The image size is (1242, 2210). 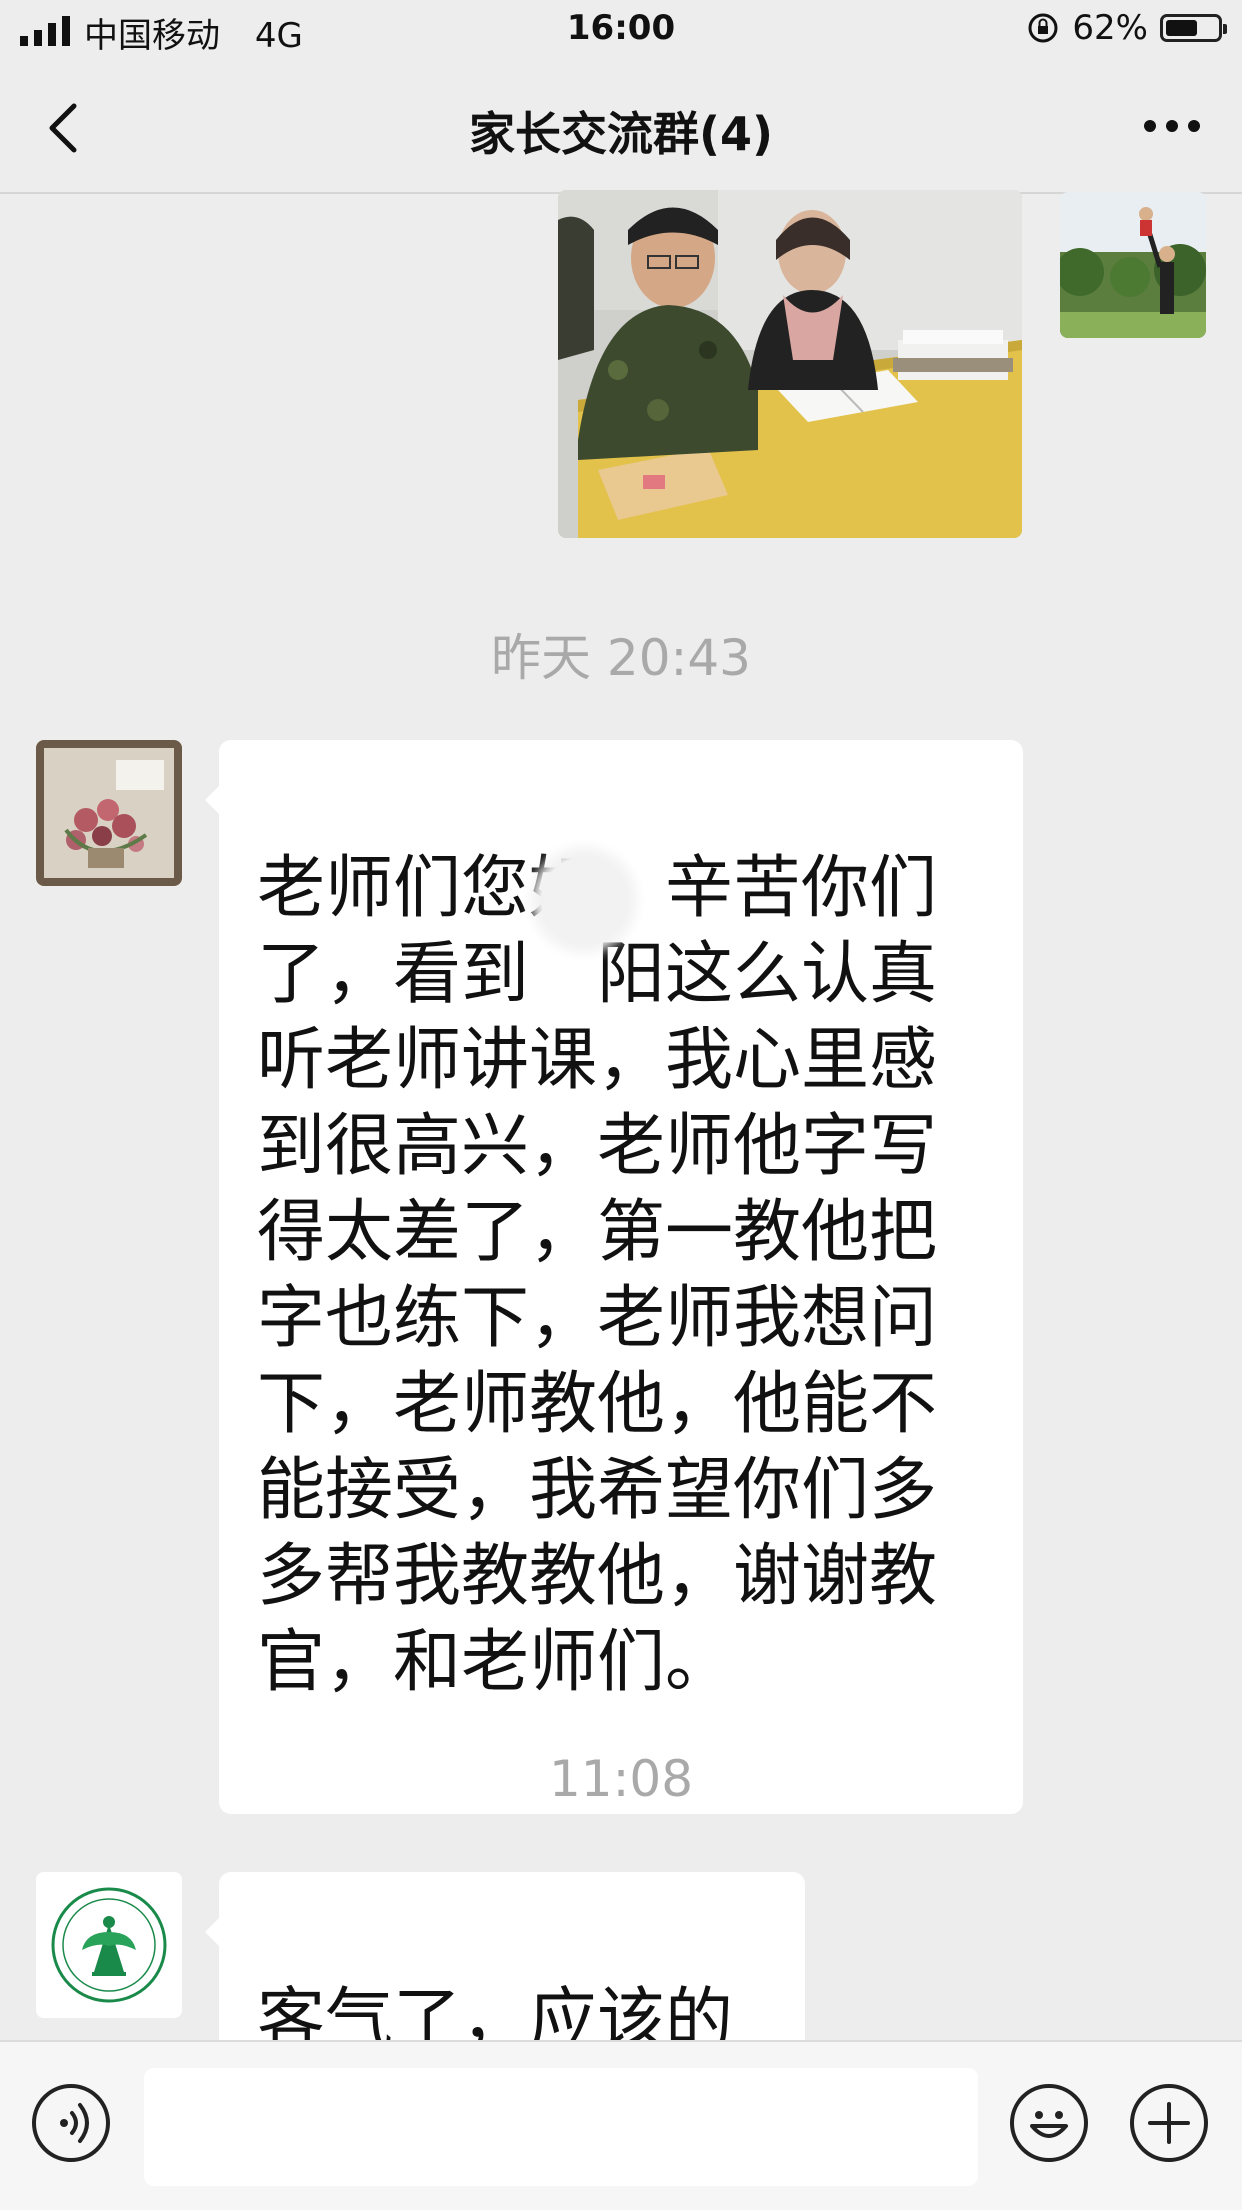 I want to click on avatar-outdoor-photo, so click(x=1133, y=265).